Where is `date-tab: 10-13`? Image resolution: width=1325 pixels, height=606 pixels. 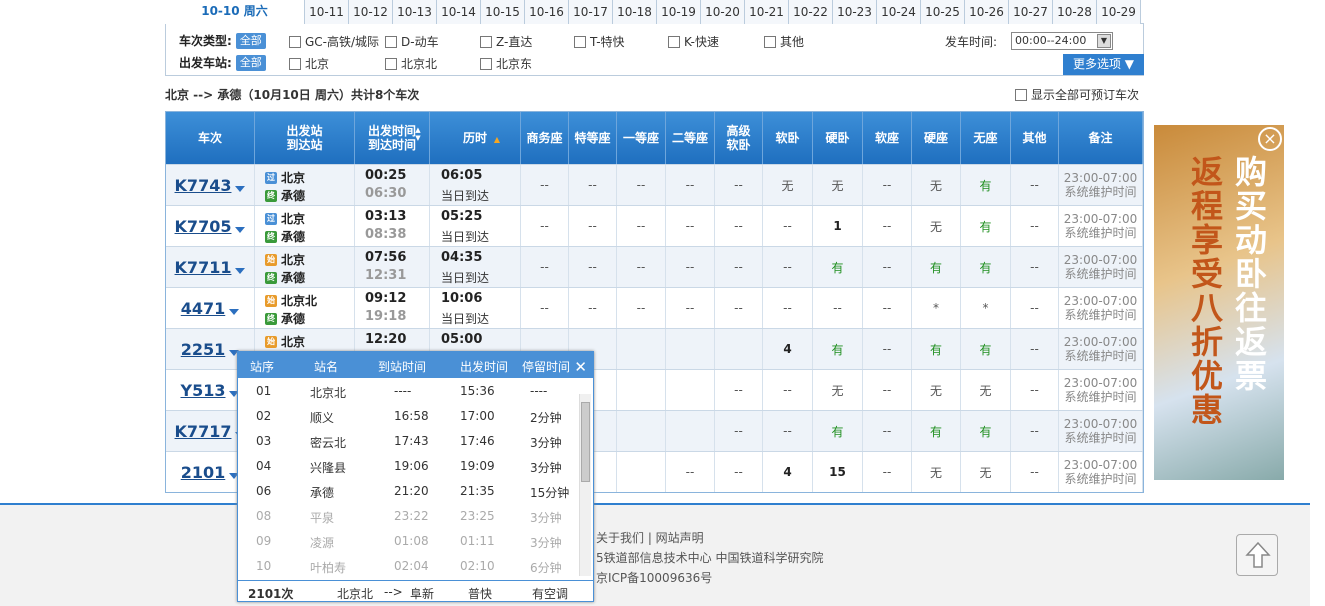
date-tab: 10-13 is located at coordinates (415, 12).